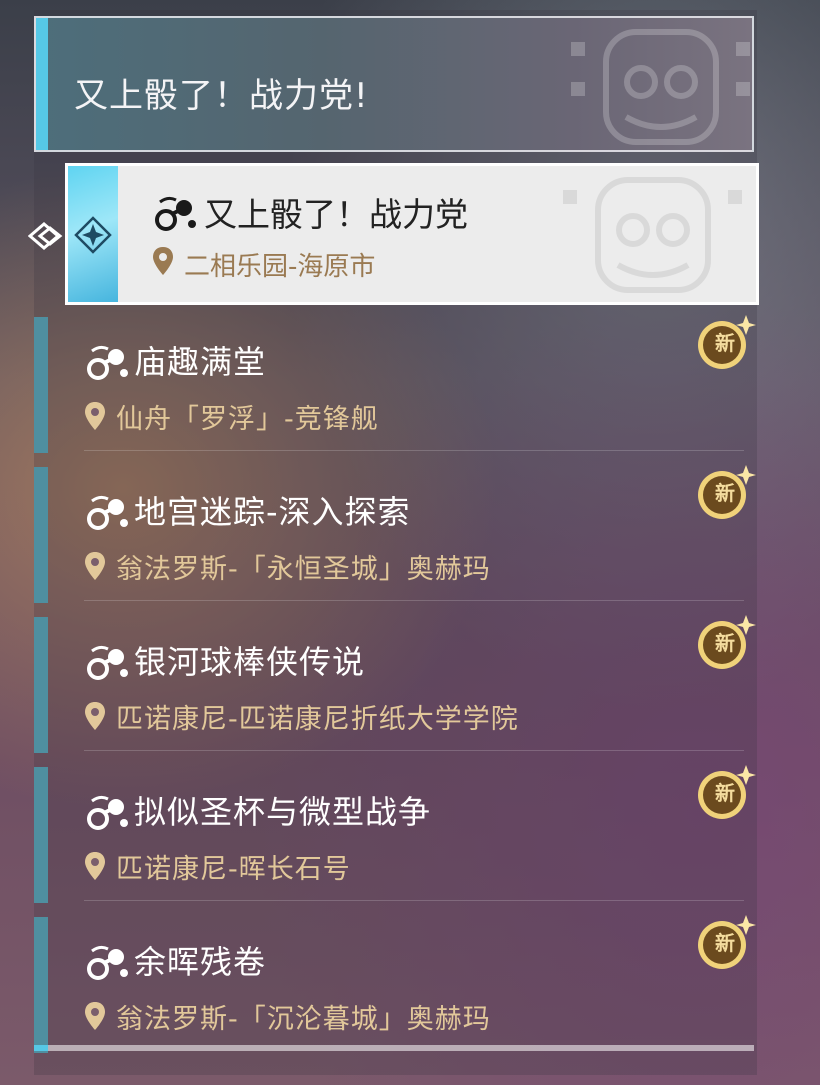  I want to click on selected-quest-title: 又上骰了！战力党, so click(336, 214).